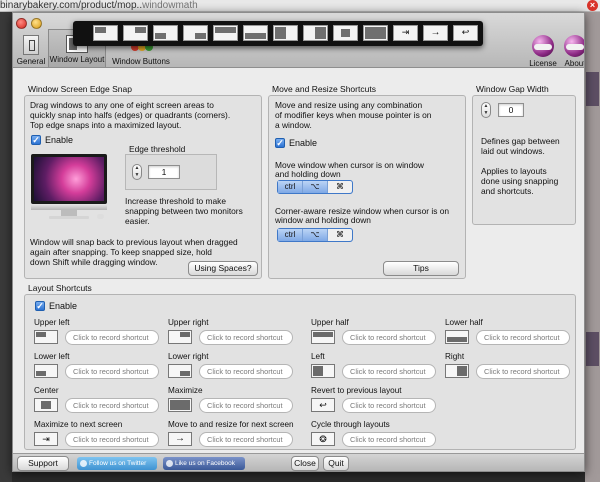  Describe the element at coordinates (457, 337) in the screenshot. I see `lower-half-layout-icon` at that location.